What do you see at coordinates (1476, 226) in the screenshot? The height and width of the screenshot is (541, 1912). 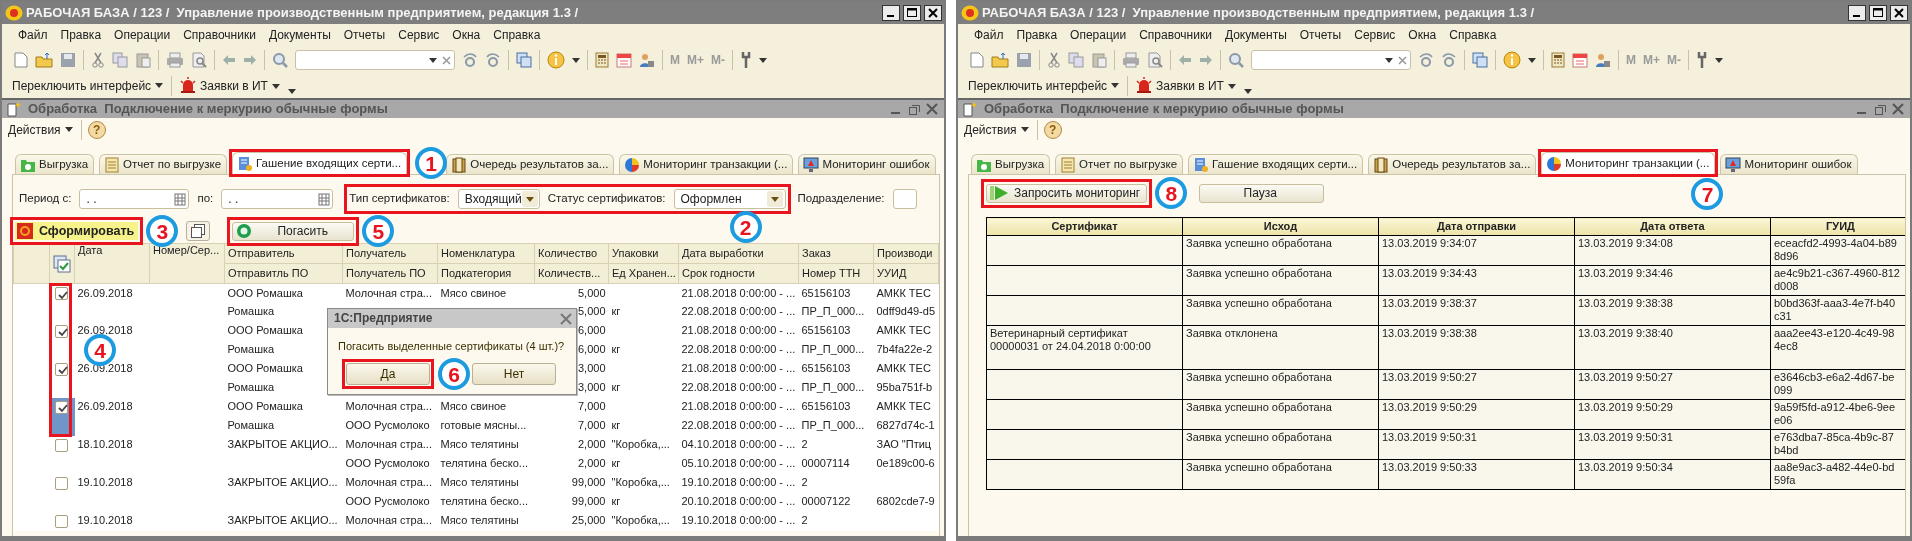 I see `column-header: Дата отправки` at bounding box center [1476, 226].